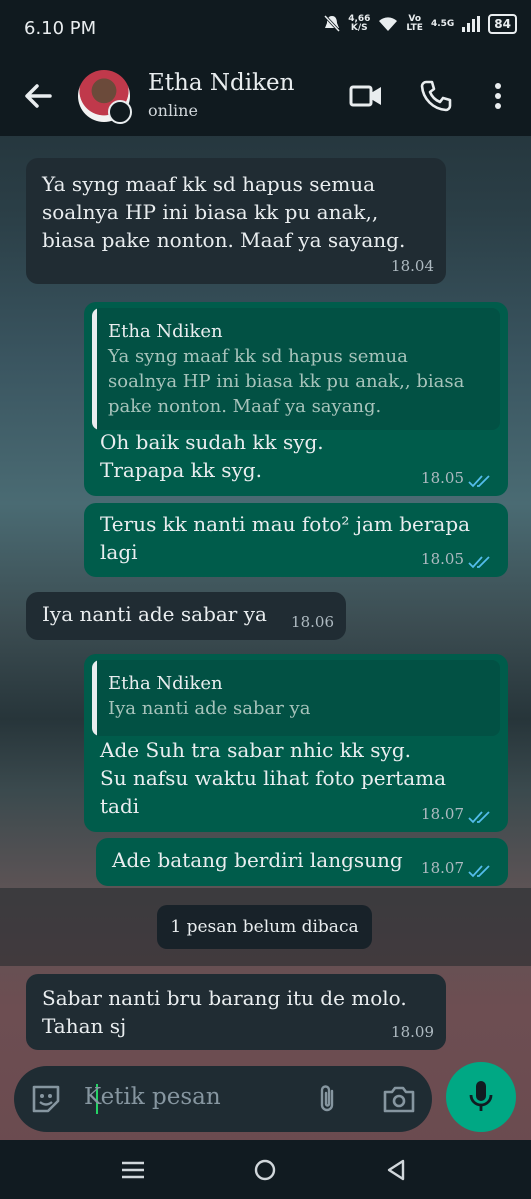 Image resolution: width=531 pixels, height=1199 pixels. What do you see at coordinates (332, 24) in the screenshot?
I see `mute-bell-icon` at bounding box center [332, 24].